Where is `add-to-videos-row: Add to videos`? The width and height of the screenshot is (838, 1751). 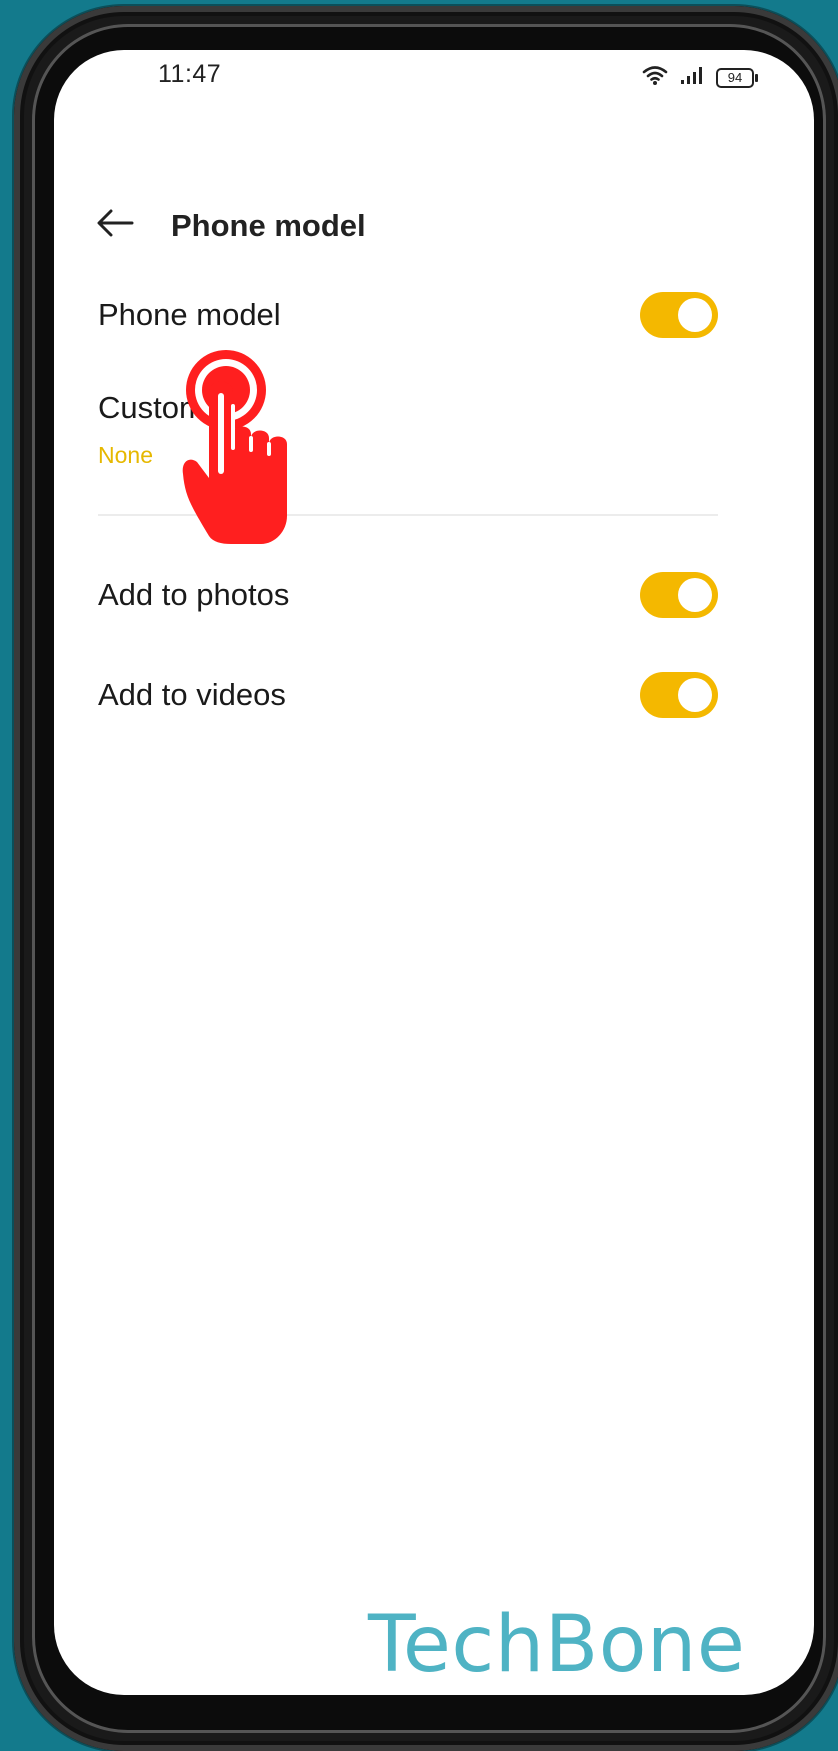 add-to-videos-row: Add to videos is located at coordinates (408, 695).